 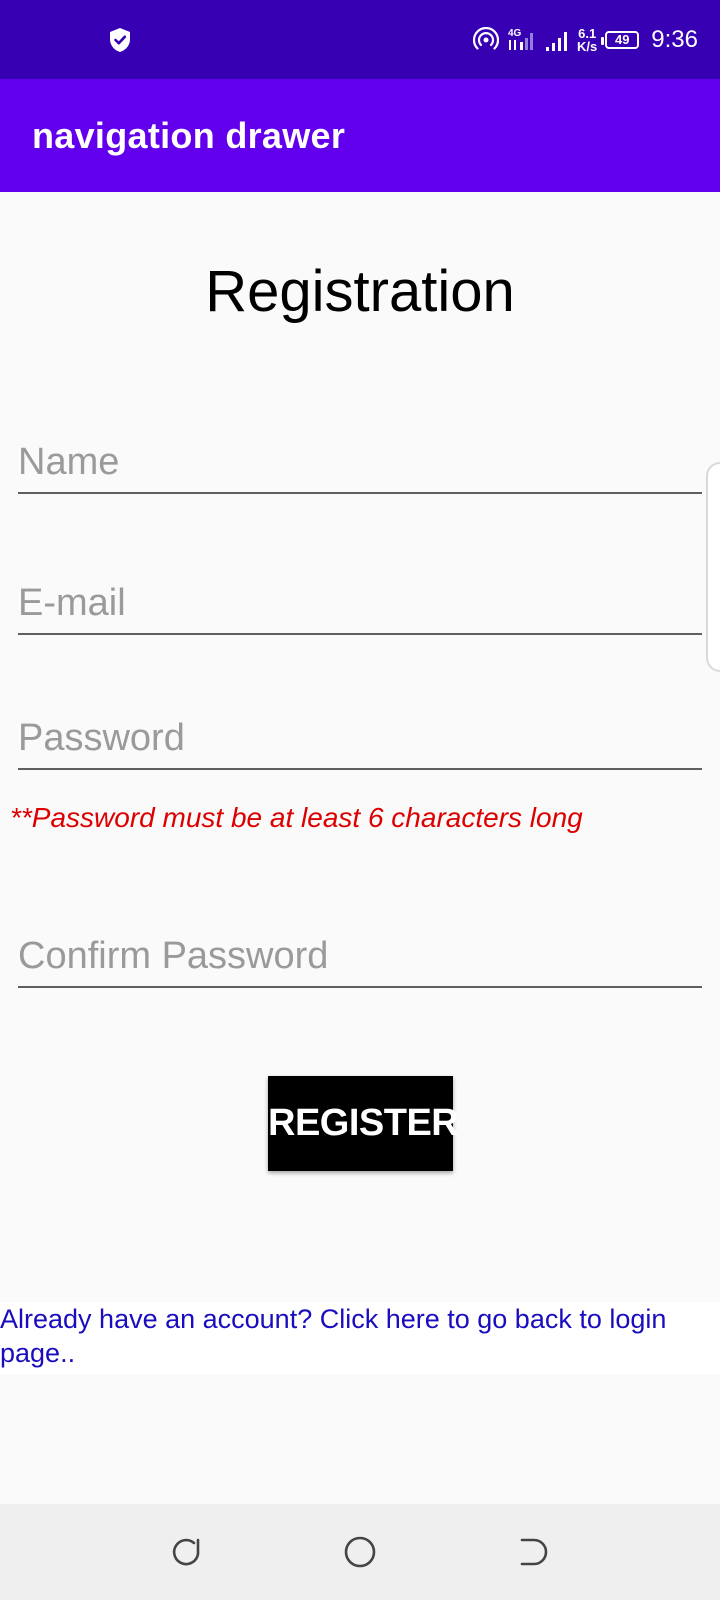 I want to click on network-speed: 6.1 K/s, so click(x=587, y=40).